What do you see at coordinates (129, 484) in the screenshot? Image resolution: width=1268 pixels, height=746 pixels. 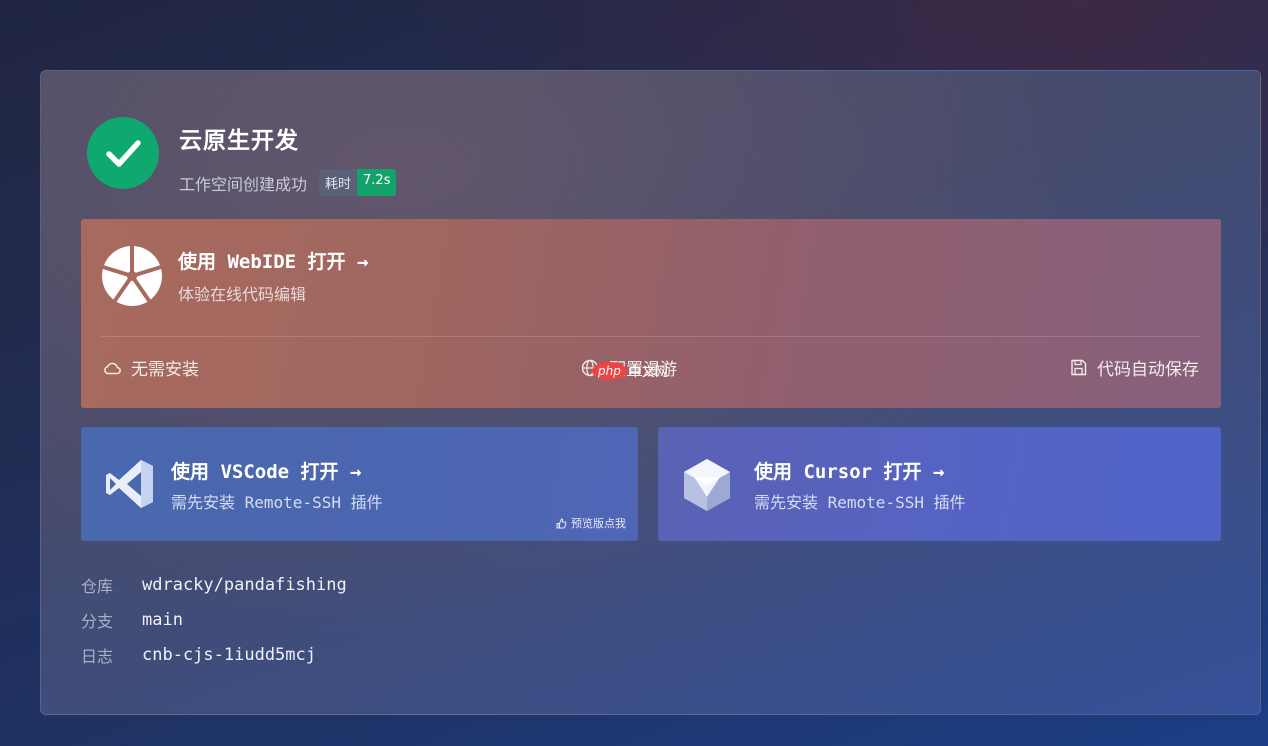 I see `vscode-logo-icon` at bounding box center [129, 484].